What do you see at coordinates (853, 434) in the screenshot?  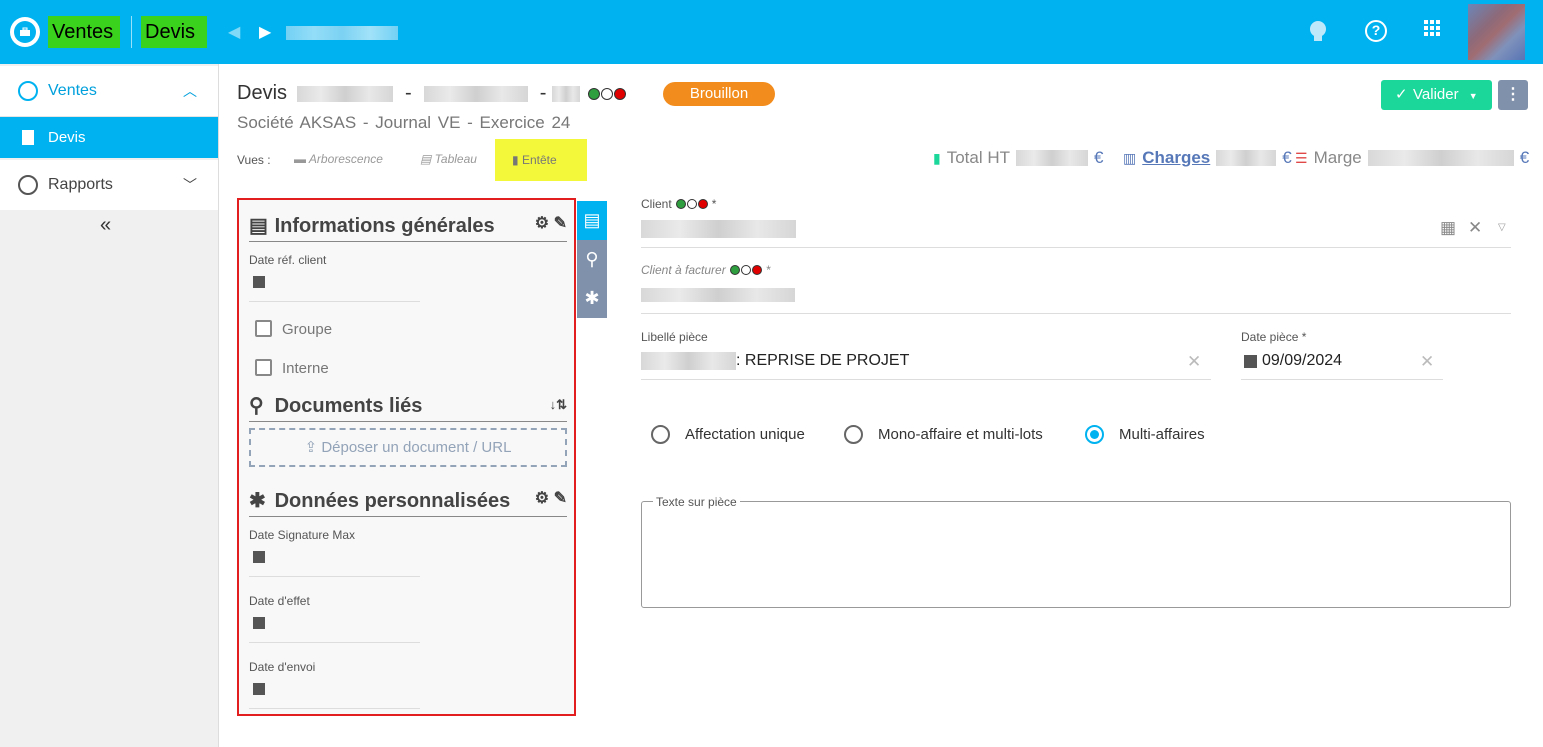 I see `radio-mono-affaire` at bounding box center [853, 434].